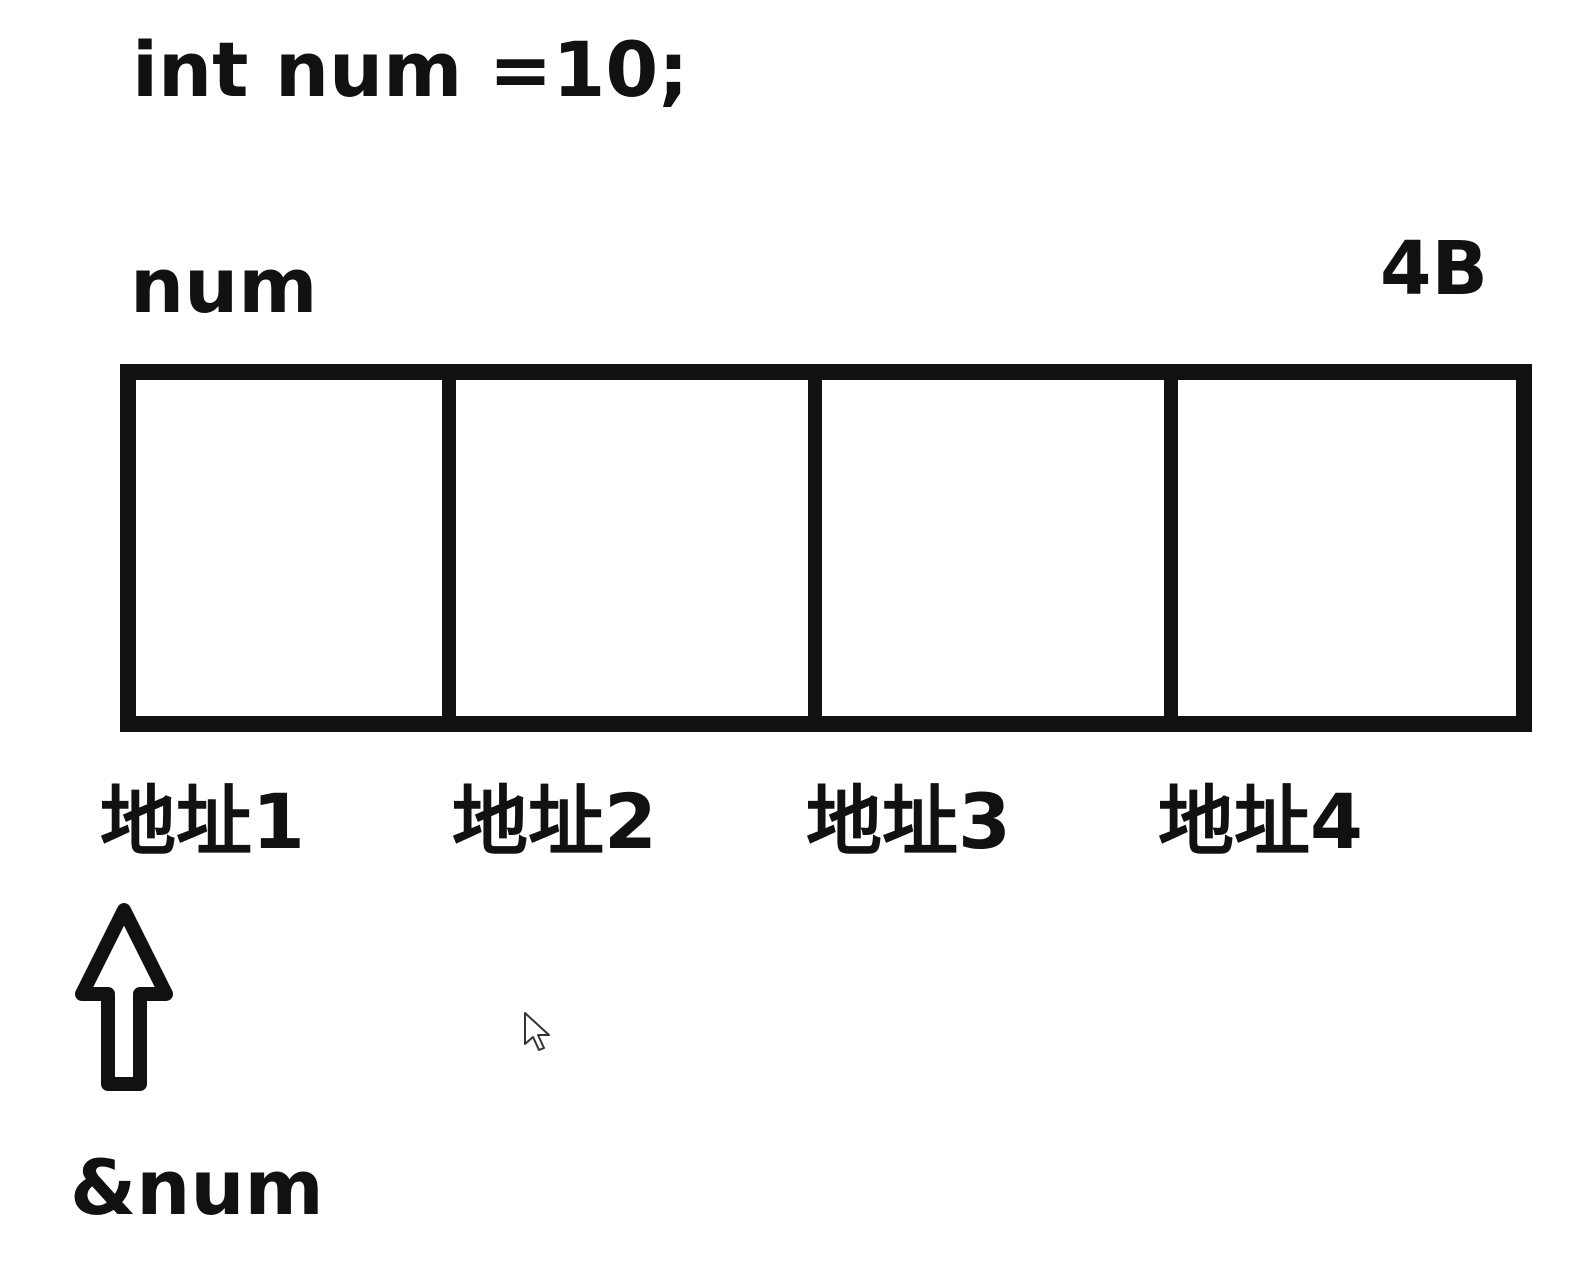 The width and height of the screenshot is (1589, 1272). What do you see at coordinates (537, 1031) in the screenshot?
I see `mouse-pointer-icon` at bounding box center [537, 1031].